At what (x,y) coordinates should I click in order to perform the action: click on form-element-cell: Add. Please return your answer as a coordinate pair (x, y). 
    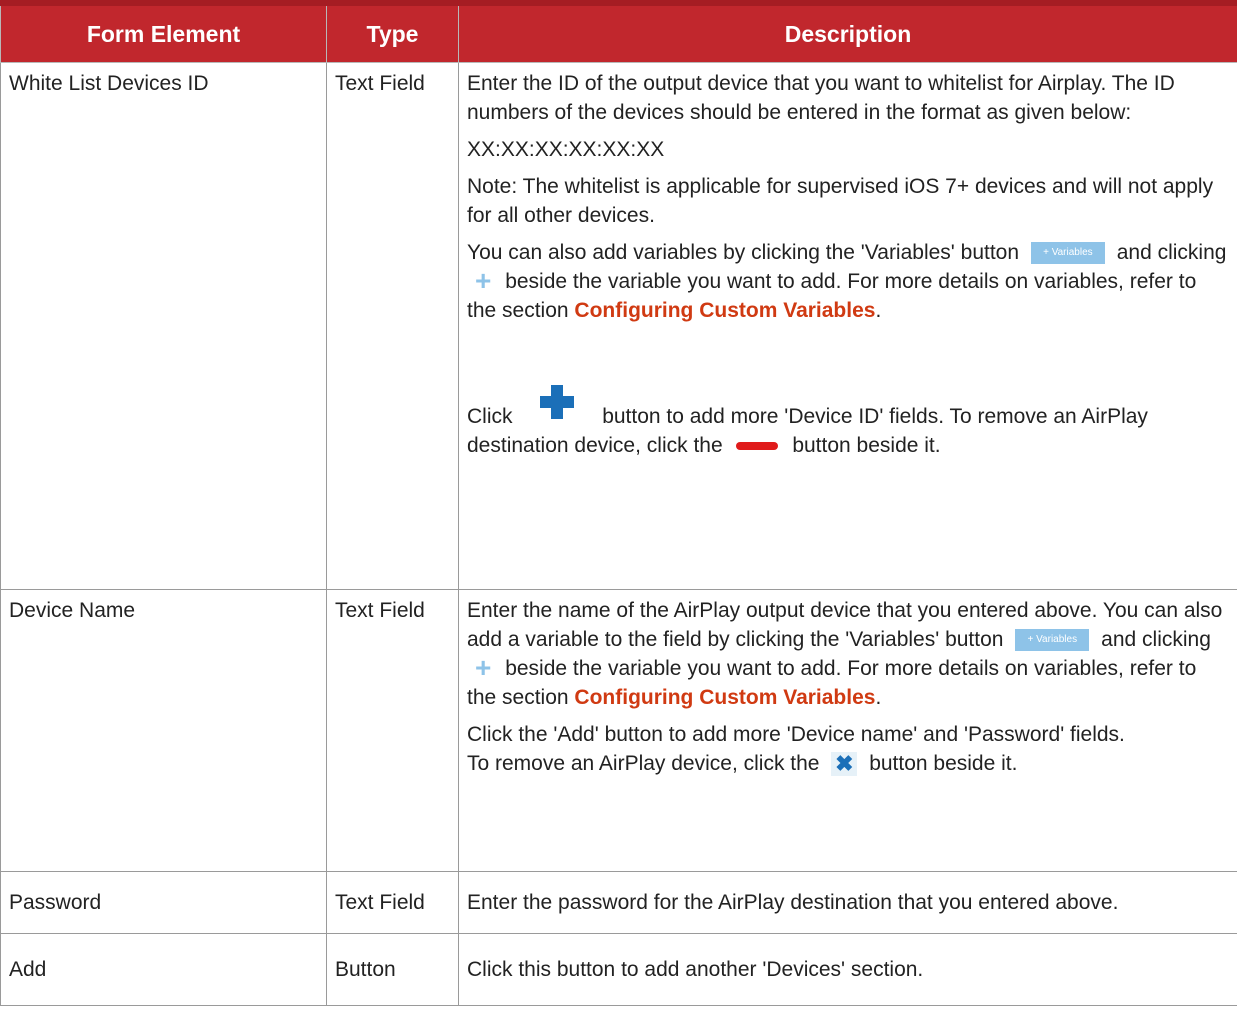
    Looking at the image, I should click on (163, 969).